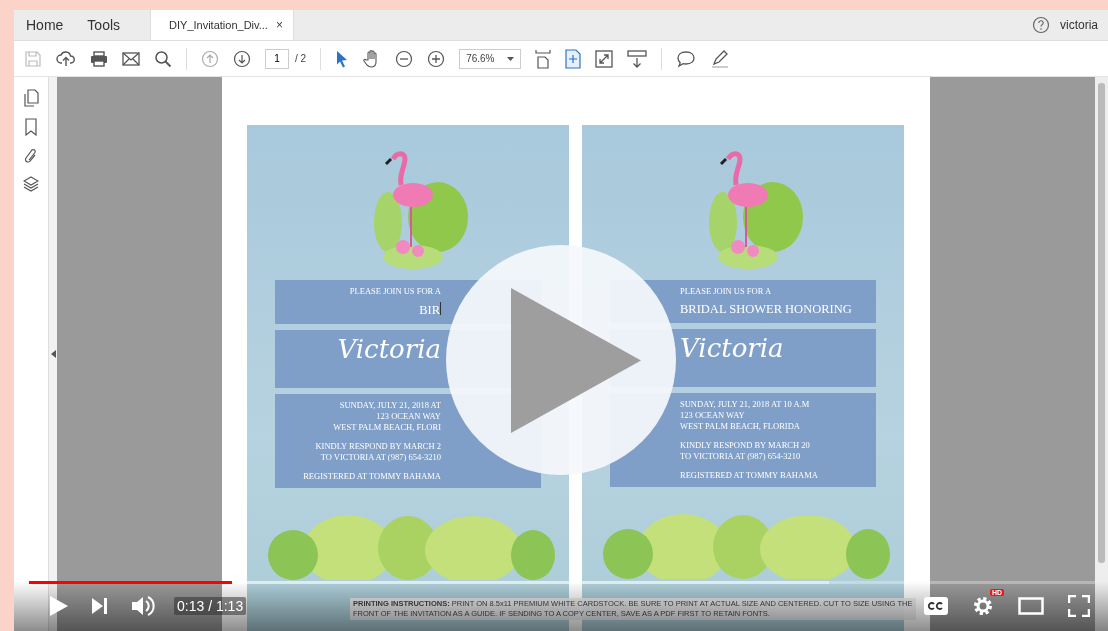 The image size is (1108, 631). I want to click on collapse-arrow-icon, so click(53, 354).